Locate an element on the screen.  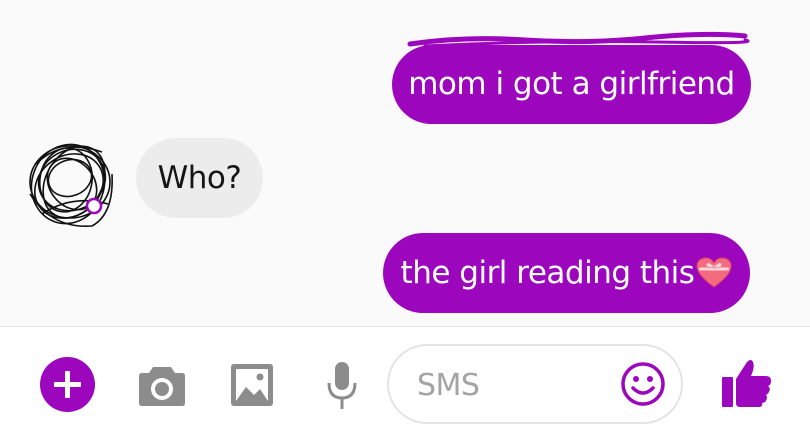
message-text: Who? is located at coordinates (199, 177).